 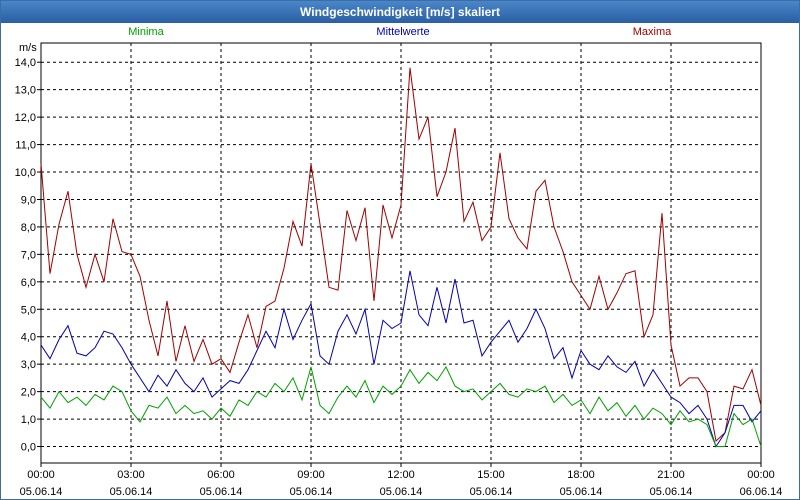 What do you see at coordinates (28, 200) in the screenshot?
I see `y-tick-label: 9,0` at bounding box center [28, 200].